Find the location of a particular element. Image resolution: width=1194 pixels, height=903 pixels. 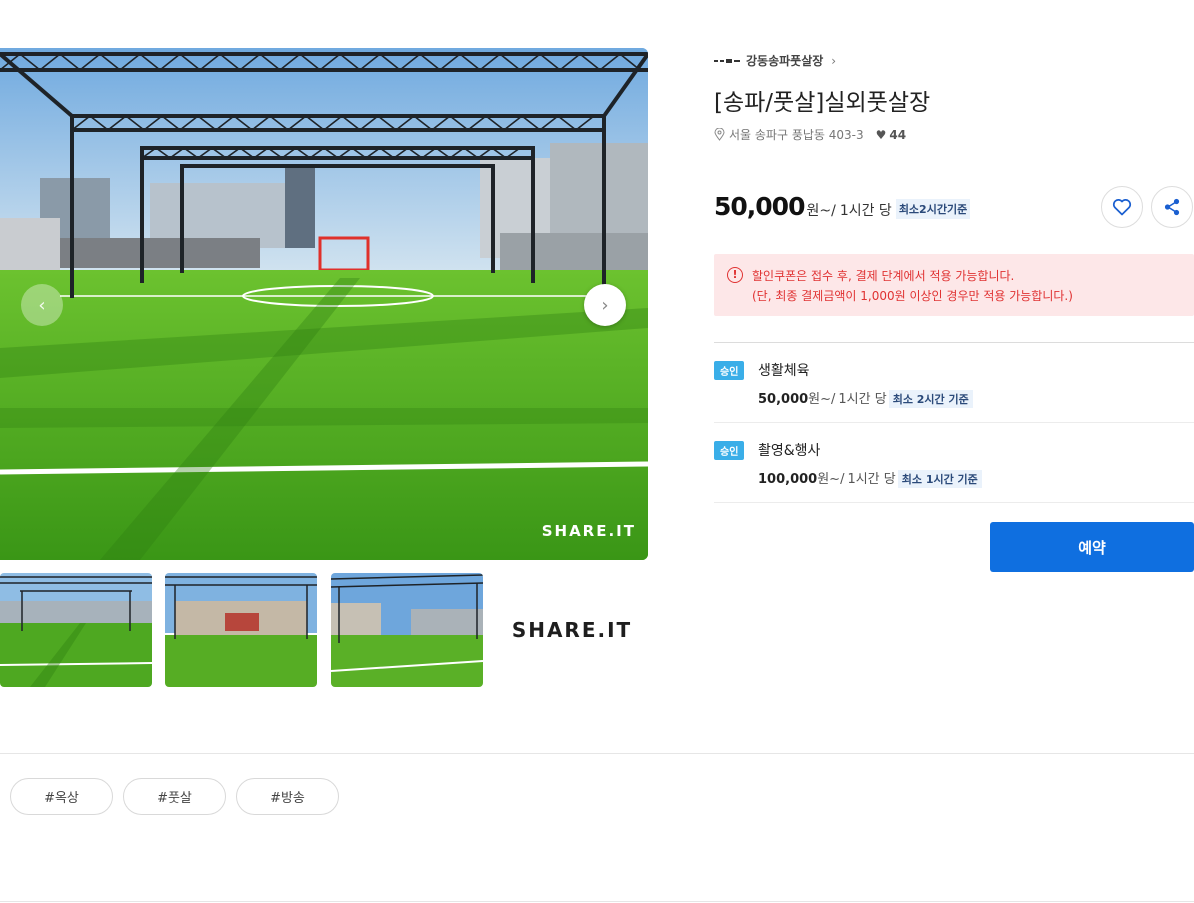

price-row: 50,000 원~/ 1시간 당 최소2시간기준 is located at coordinates (842, 206).